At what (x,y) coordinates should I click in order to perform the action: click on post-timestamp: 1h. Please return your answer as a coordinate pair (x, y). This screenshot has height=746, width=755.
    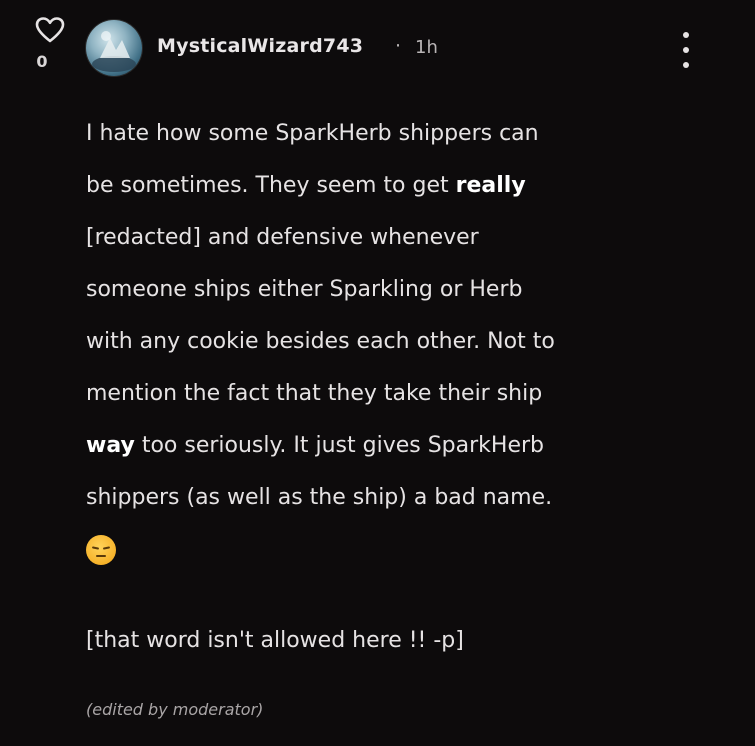
    Looking at the image, I should click on (426, 47).